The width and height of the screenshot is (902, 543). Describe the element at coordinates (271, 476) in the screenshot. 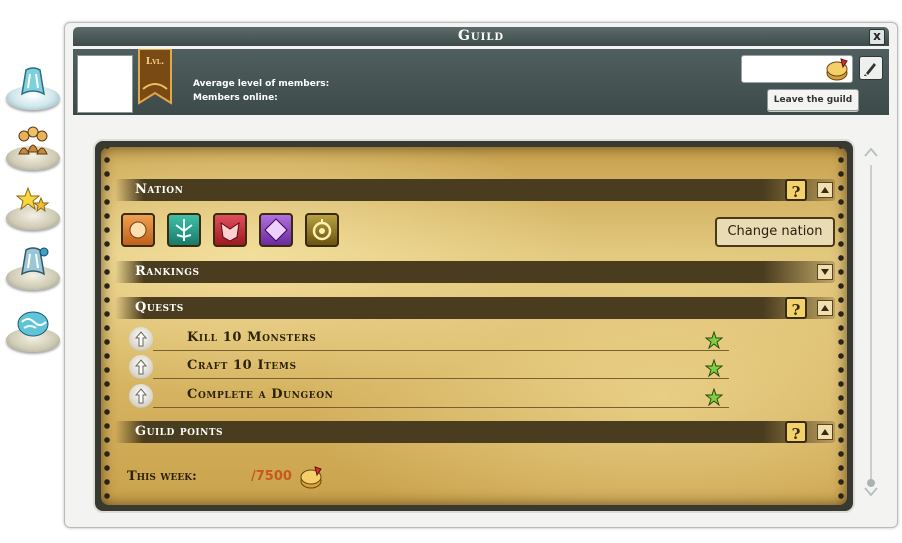

I see `this-week-value: /7500` at that location.